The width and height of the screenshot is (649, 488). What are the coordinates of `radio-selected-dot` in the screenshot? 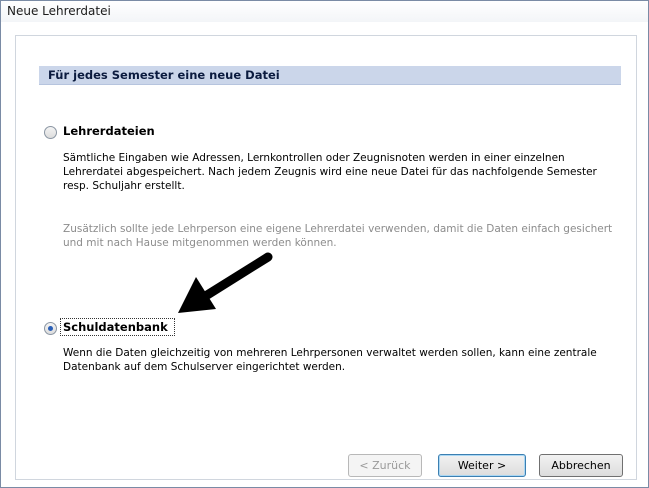 It's located at (50, 328).